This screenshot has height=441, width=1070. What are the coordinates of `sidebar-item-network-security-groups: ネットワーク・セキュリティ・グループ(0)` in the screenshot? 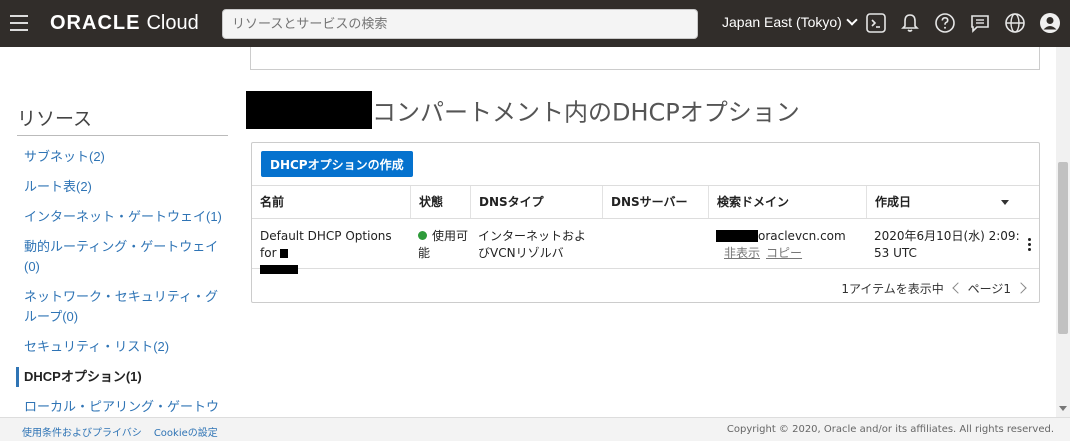 It's located at (122, 307).